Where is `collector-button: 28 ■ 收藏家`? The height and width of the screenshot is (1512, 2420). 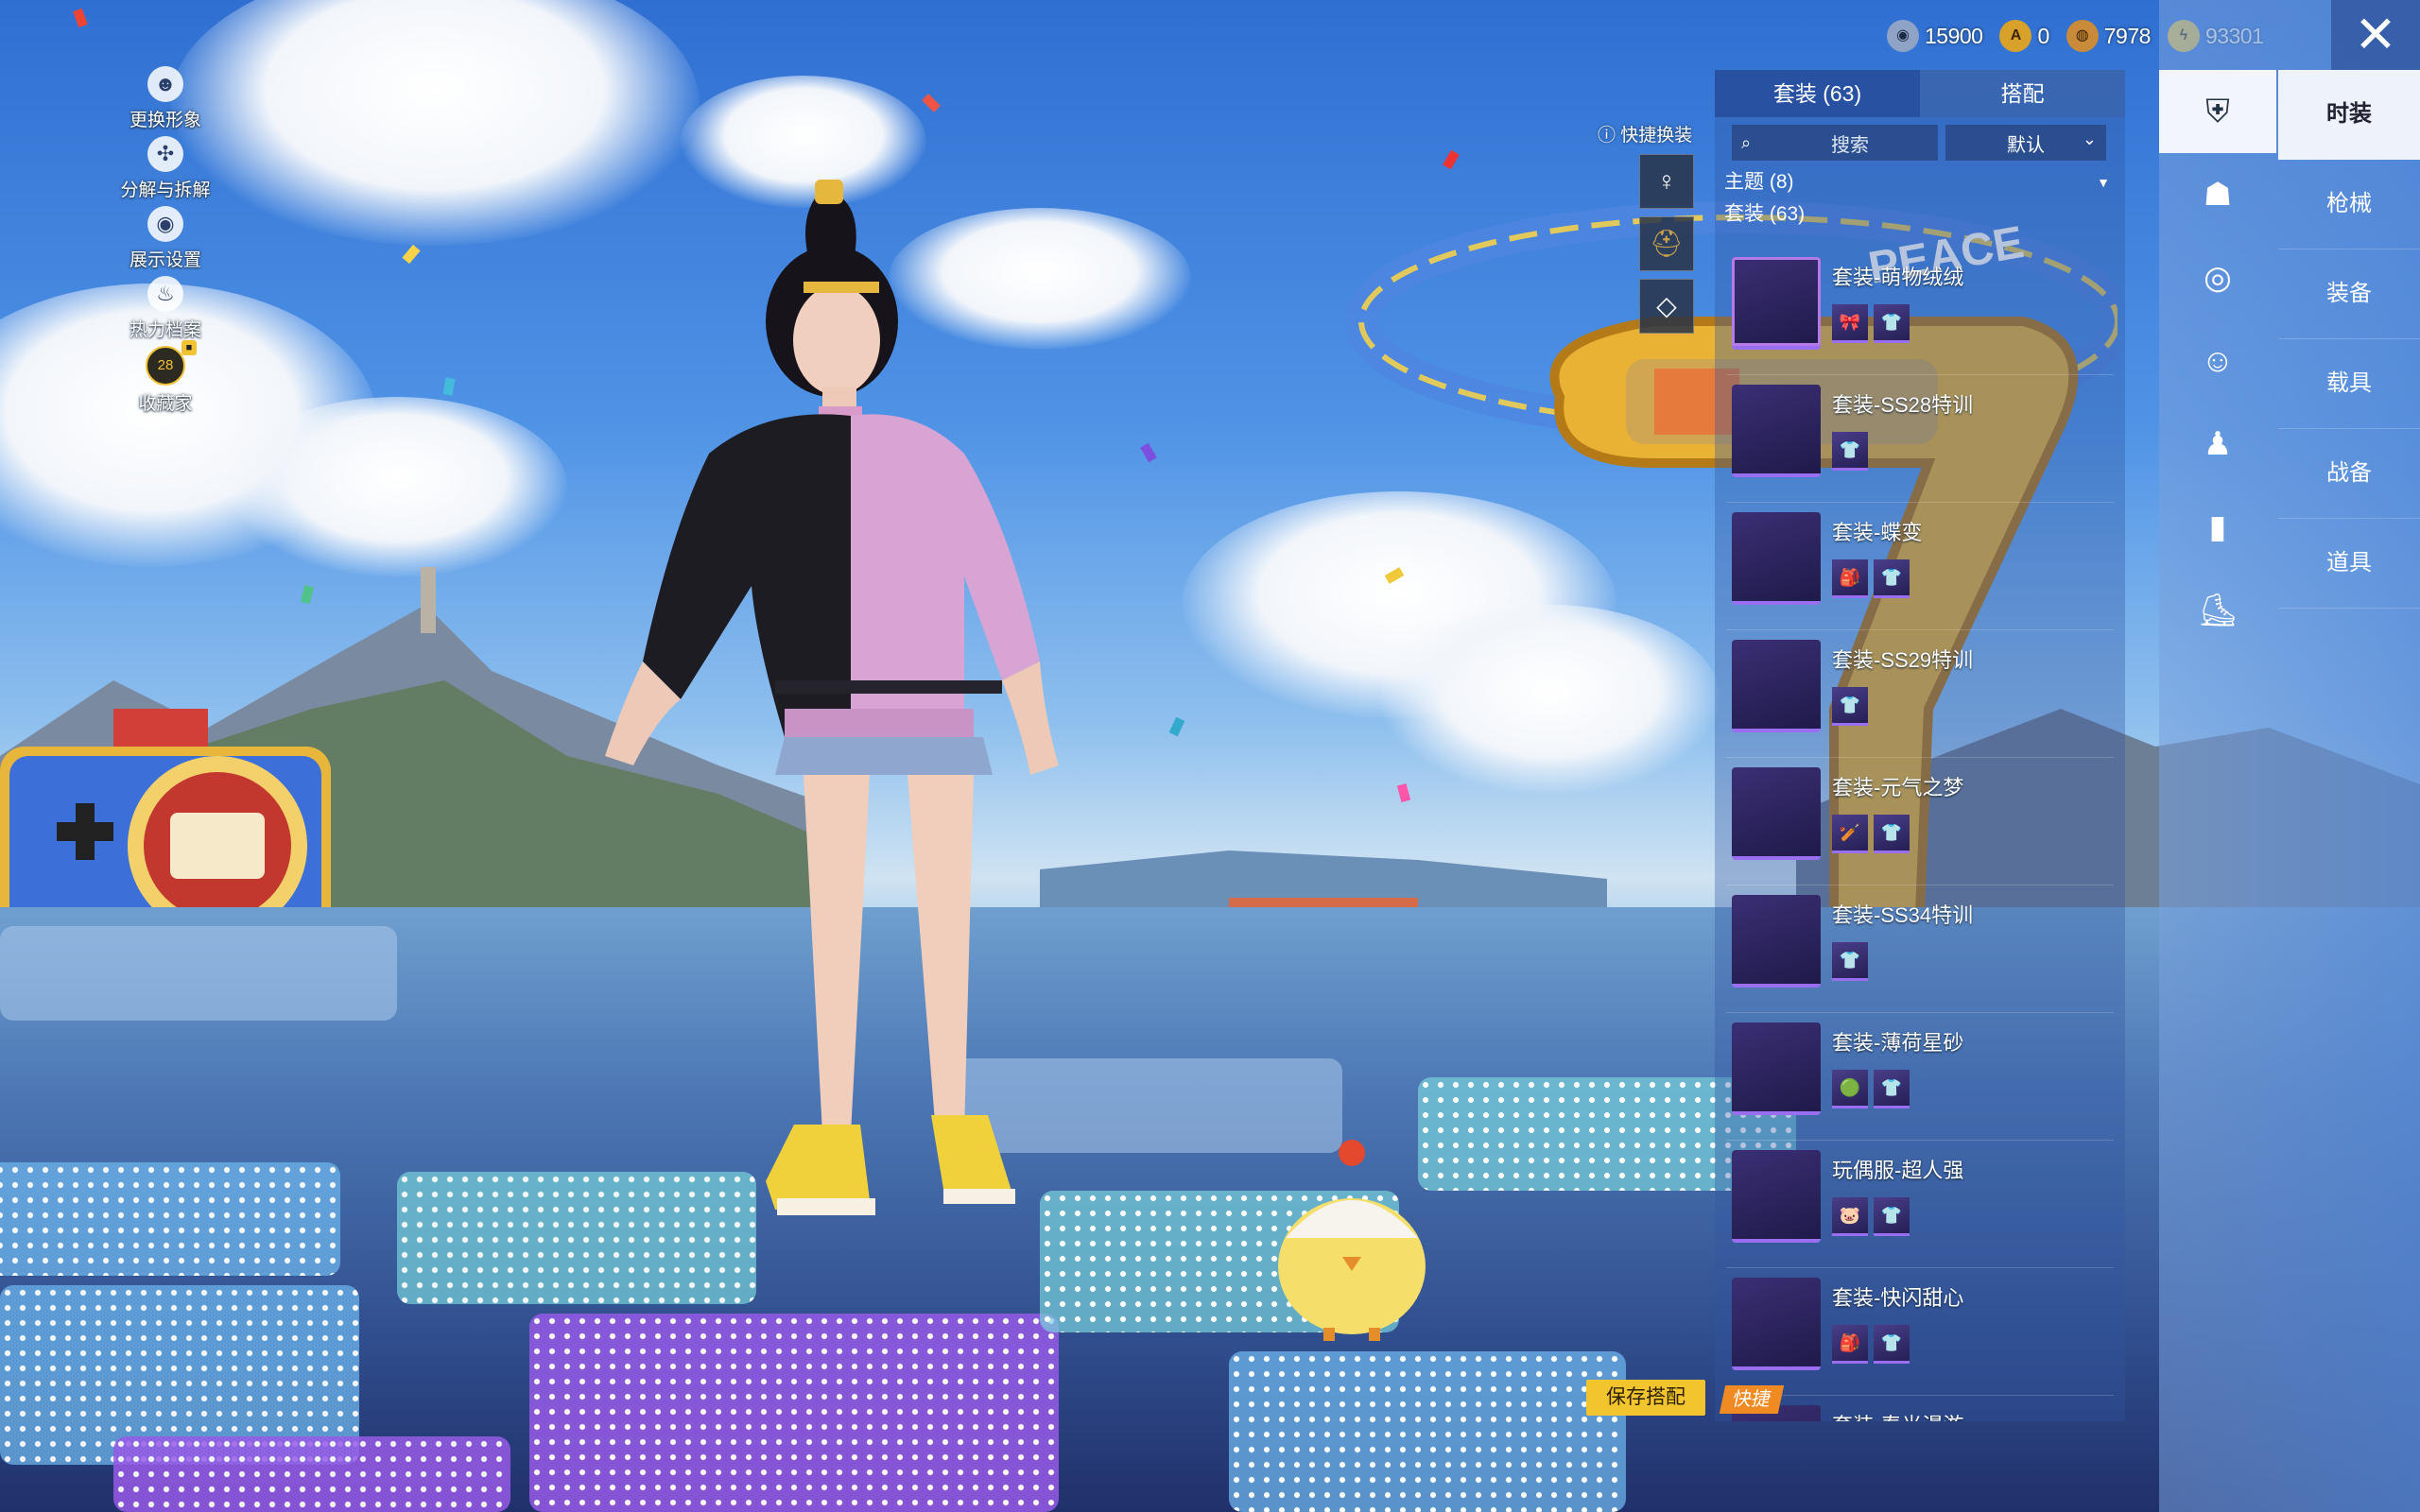
collector-button: 28 ■ 收藏家 is located at coordinates (165, 377).